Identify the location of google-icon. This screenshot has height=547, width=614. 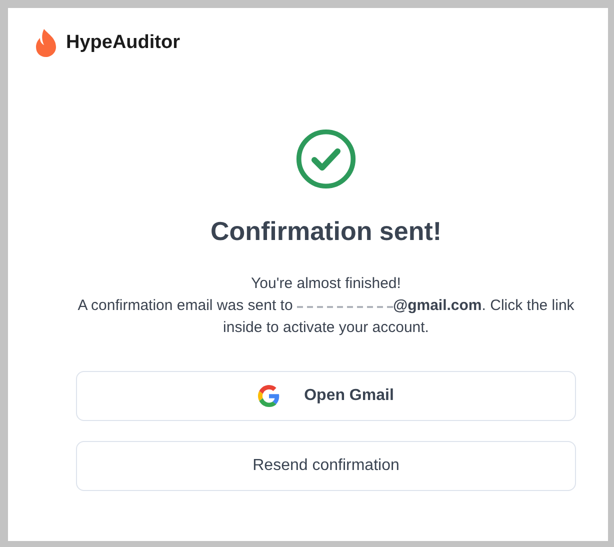
(269, 396).